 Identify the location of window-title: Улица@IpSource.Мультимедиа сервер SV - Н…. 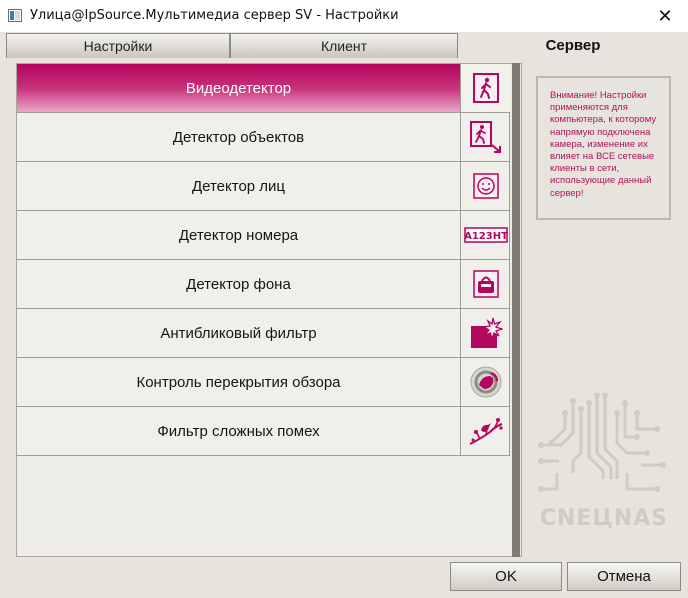
(214, 15).